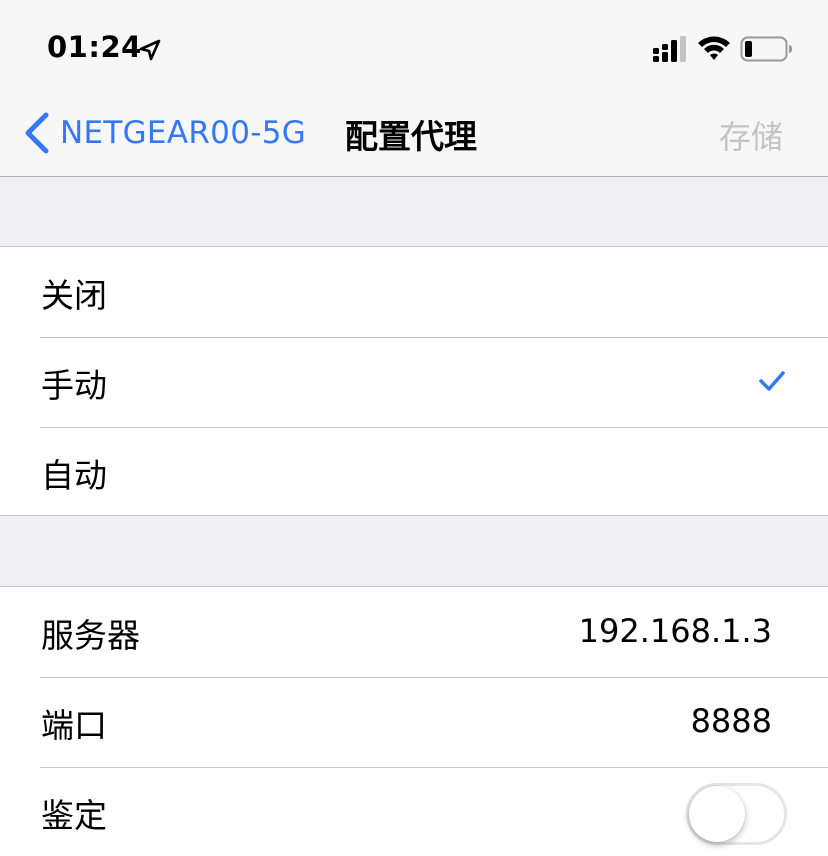  What do you see at coordinates (714, 48) in the screenshot?
I see `wifi-icon` at bounding box center [714, 48].